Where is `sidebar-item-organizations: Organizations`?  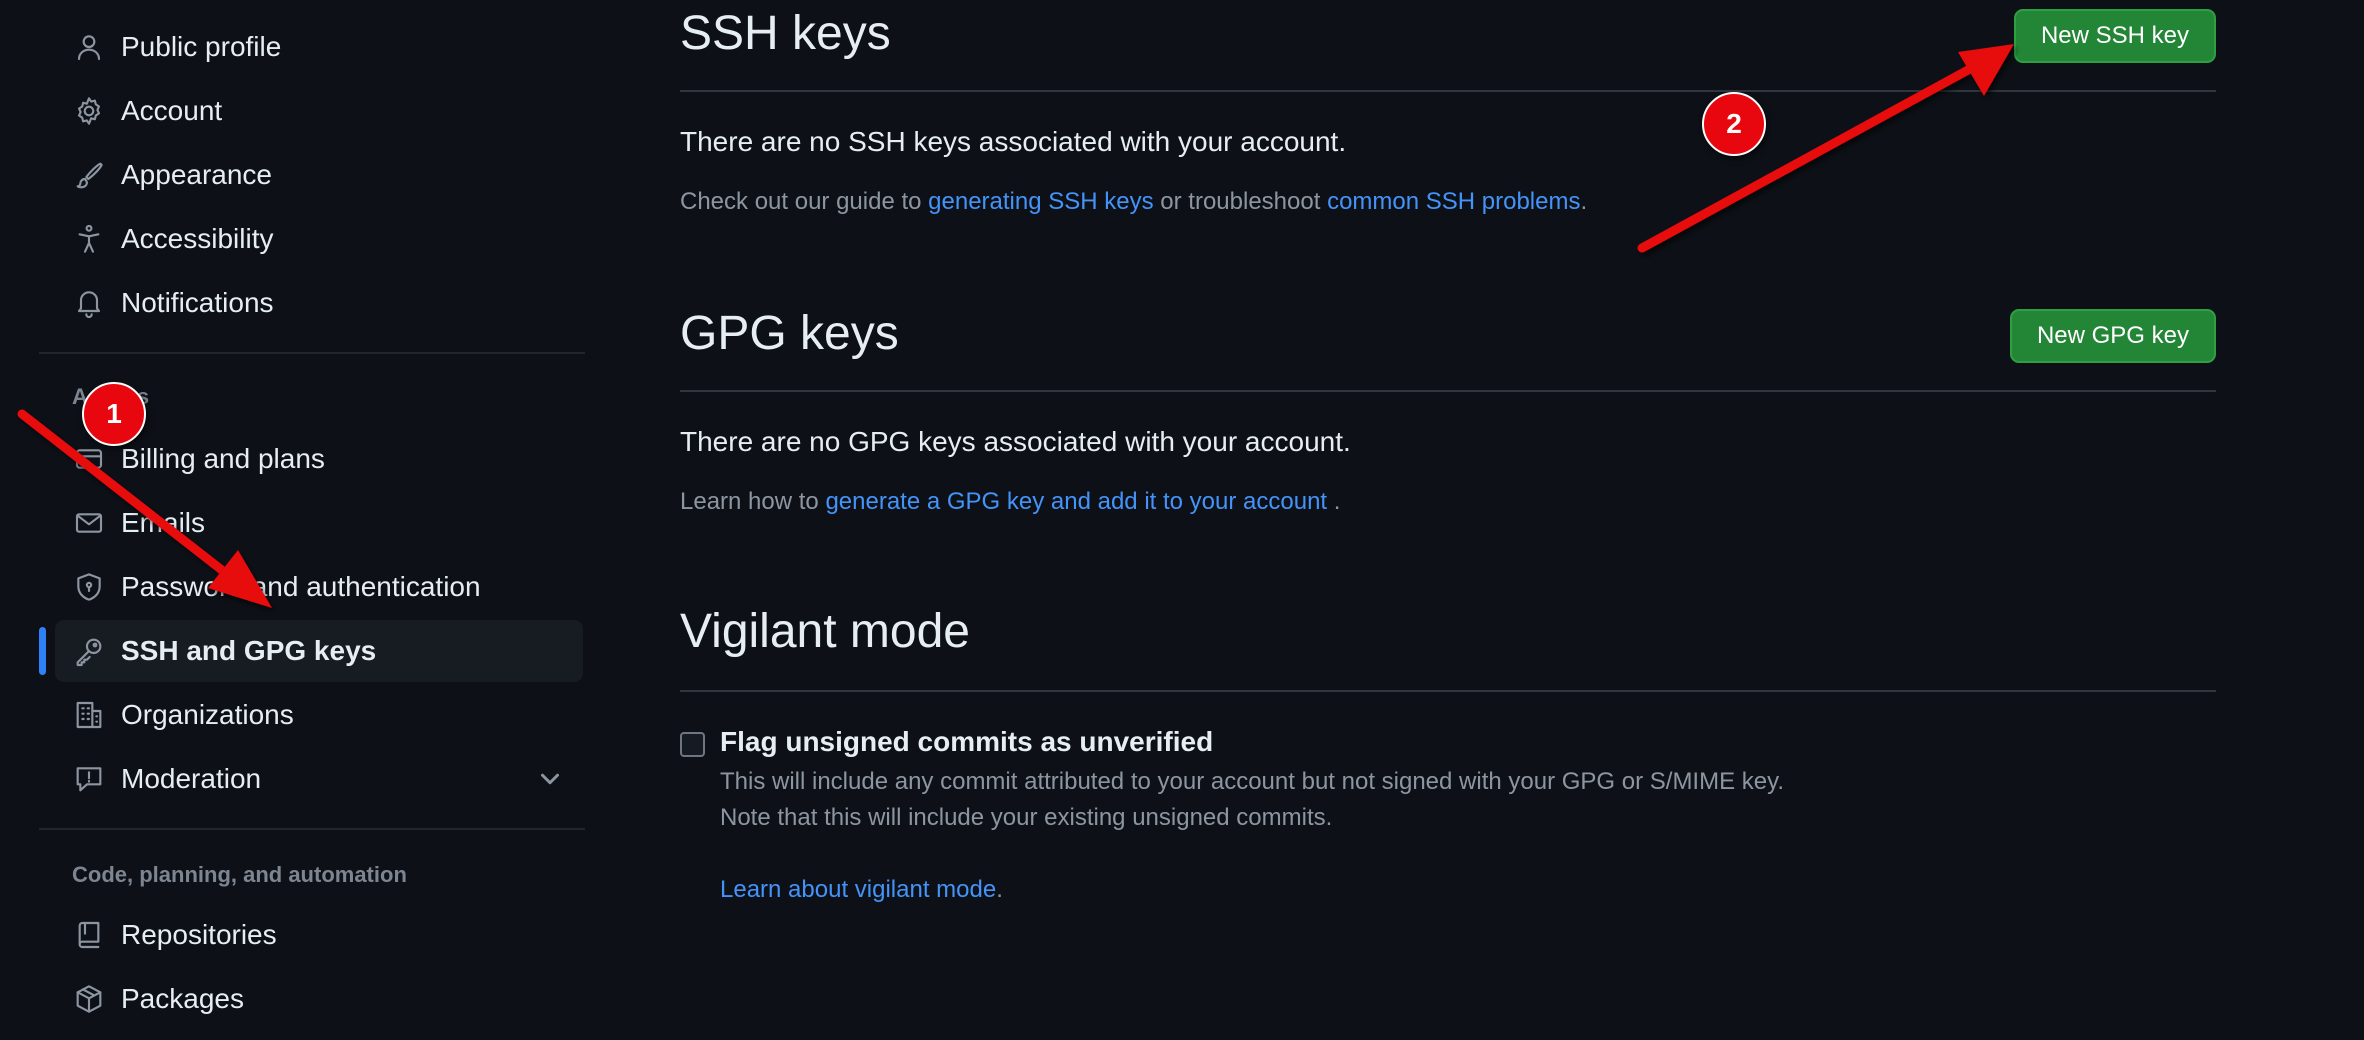 sidebar-item-organizations: Organizations is located at coordinates (319, 715).